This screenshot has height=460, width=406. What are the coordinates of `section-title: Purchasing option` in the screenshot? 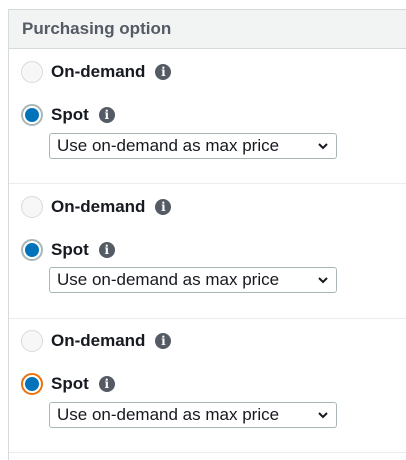 It's located at (97, 28).